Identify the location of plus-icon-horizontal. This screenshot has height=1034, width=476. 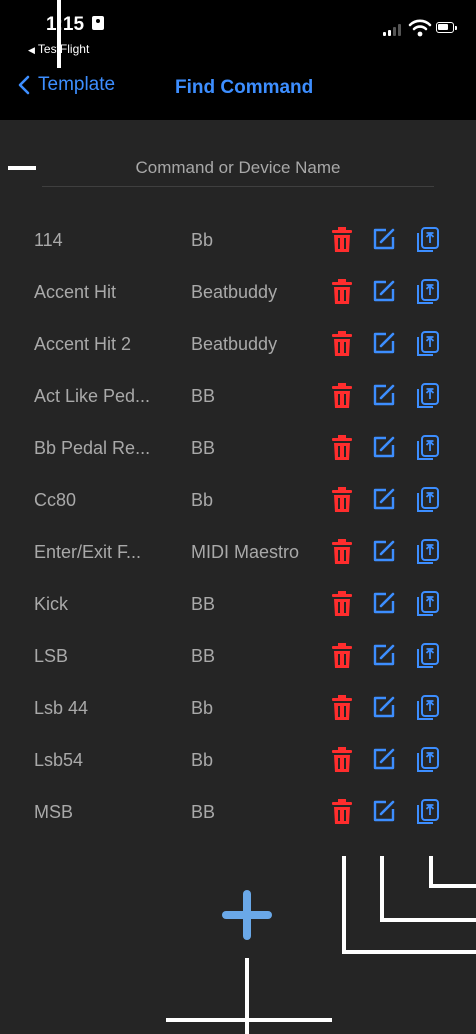
(247, 915).